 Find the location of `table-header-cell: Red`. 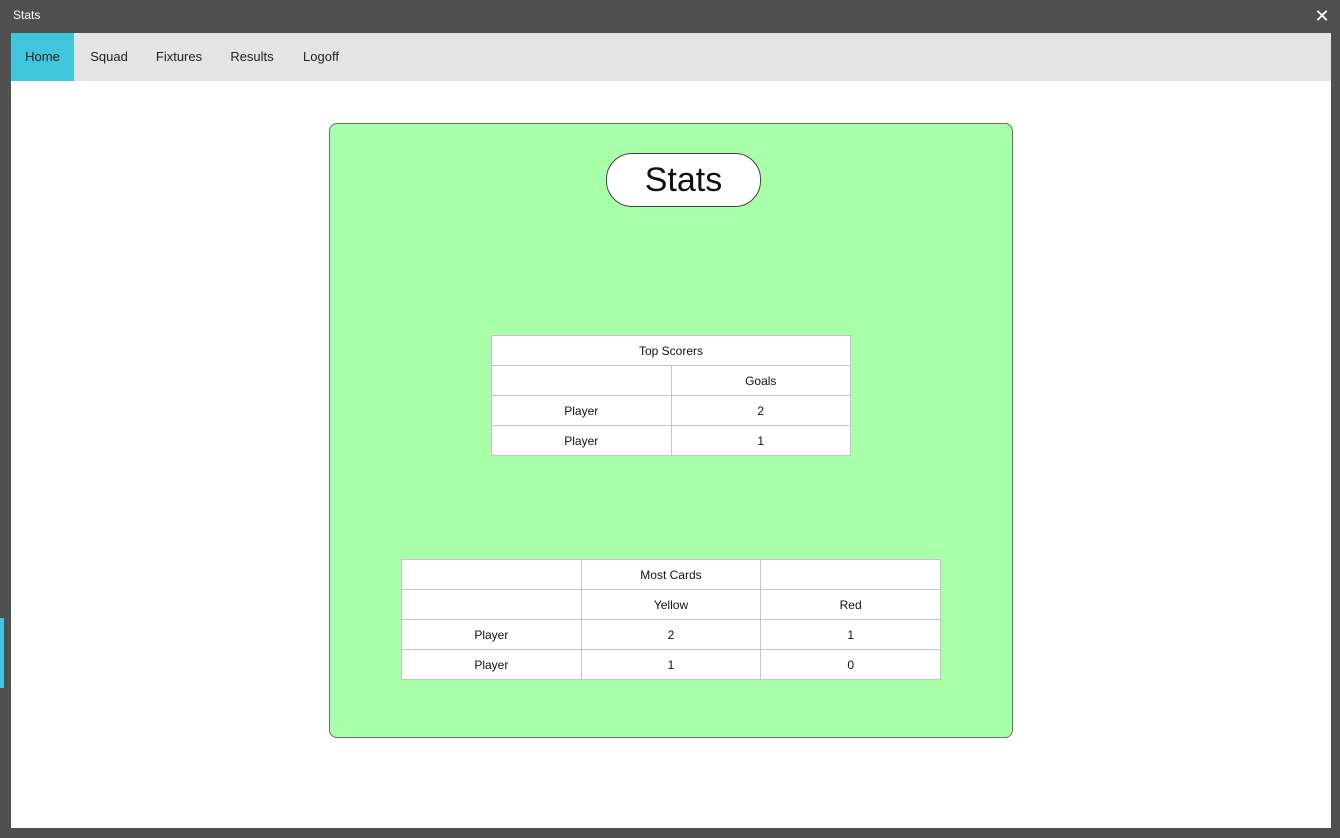

table-header-cell: Red is located at coordinates (850, 604).